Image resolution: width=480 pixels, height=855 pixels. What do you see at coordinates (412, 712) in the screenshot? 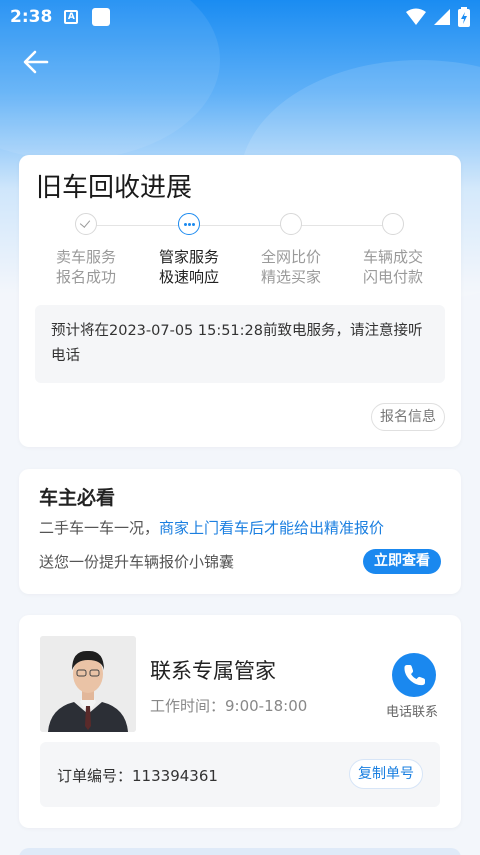
I see `call-label: 电话联系` at bounding box center [412, 712].